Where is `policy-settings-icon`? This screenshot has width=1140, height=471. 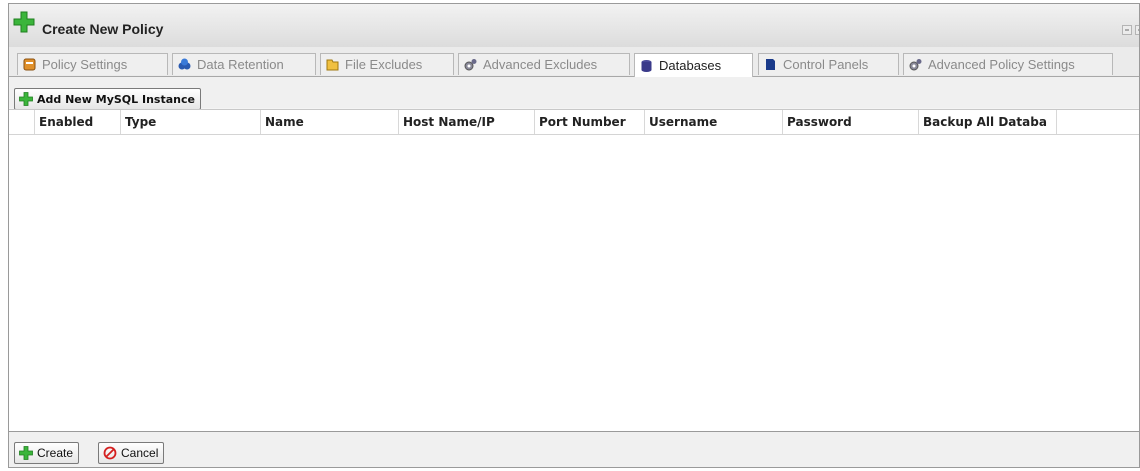
policy-settings-icon is located at coordinates (29, 64).